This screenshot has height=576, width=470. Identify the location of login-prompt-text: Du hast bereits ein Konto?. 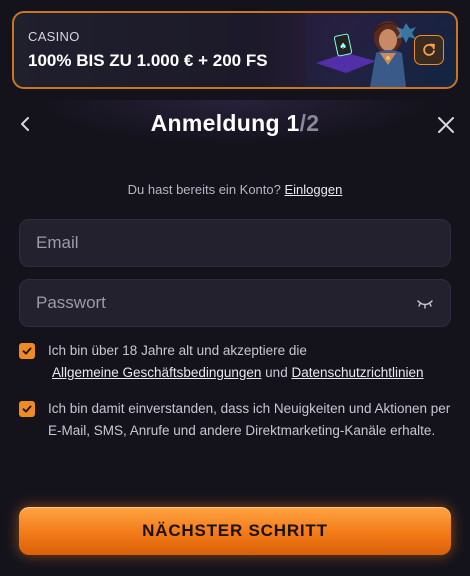
(204, 189).